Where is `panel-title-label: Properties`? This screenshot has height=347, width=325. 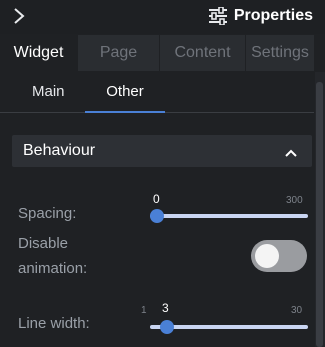
panel-title-label: Properties is located at coordinates (273, 15).